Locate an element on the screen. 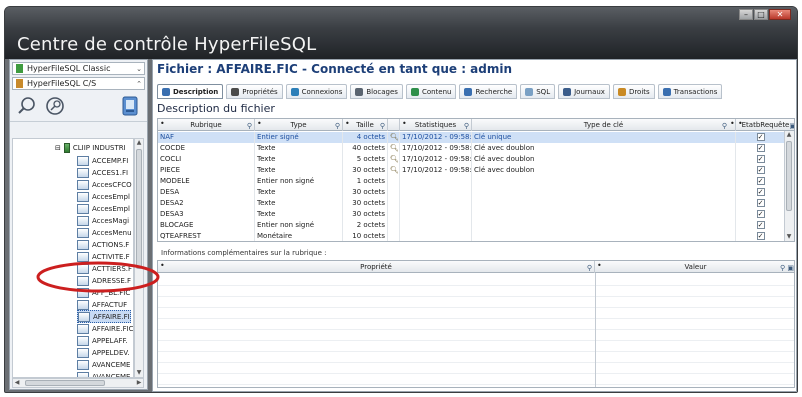  tab-label: SQL is located at coordinates (543, 91).